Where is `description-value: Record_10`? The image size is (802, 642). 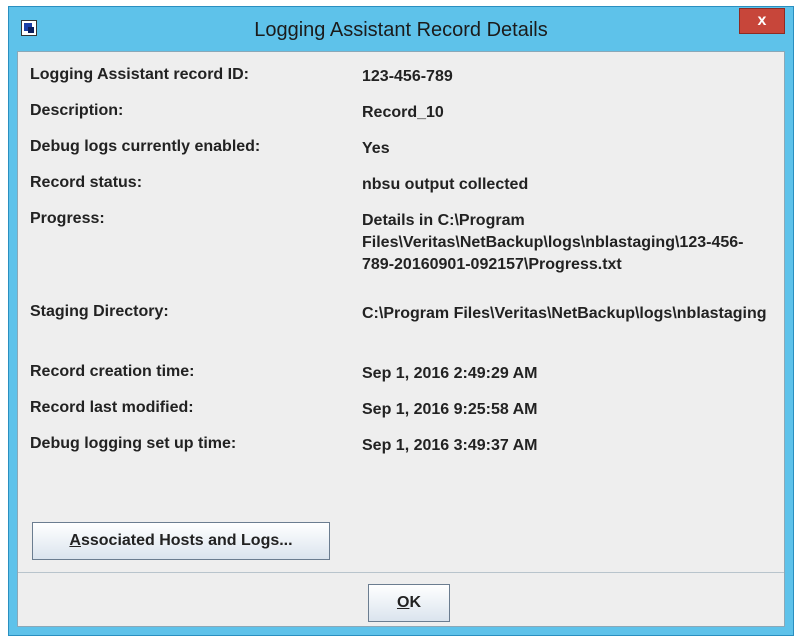 description-value: Record_10 is located at coordinates (403, 112).